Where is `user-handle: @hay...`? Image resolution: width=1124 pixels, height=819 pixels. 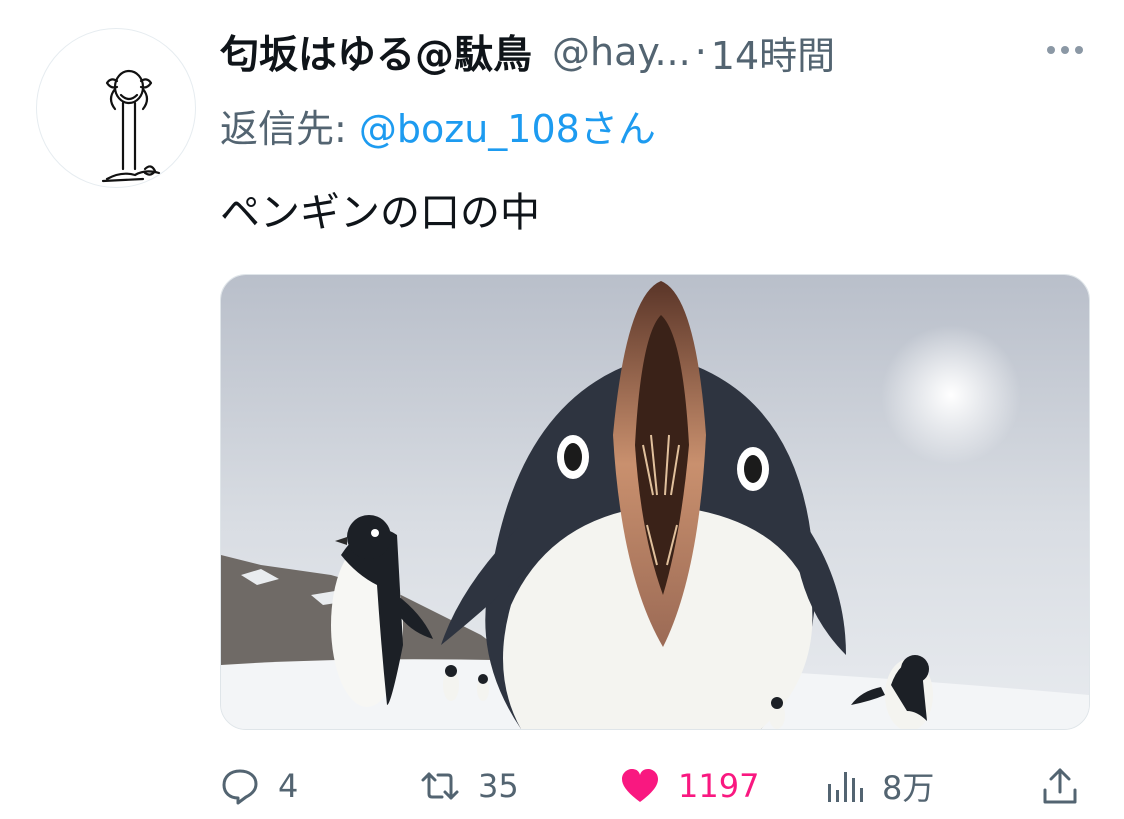
user-handle: @hay... is located at coordinates (621, 52).